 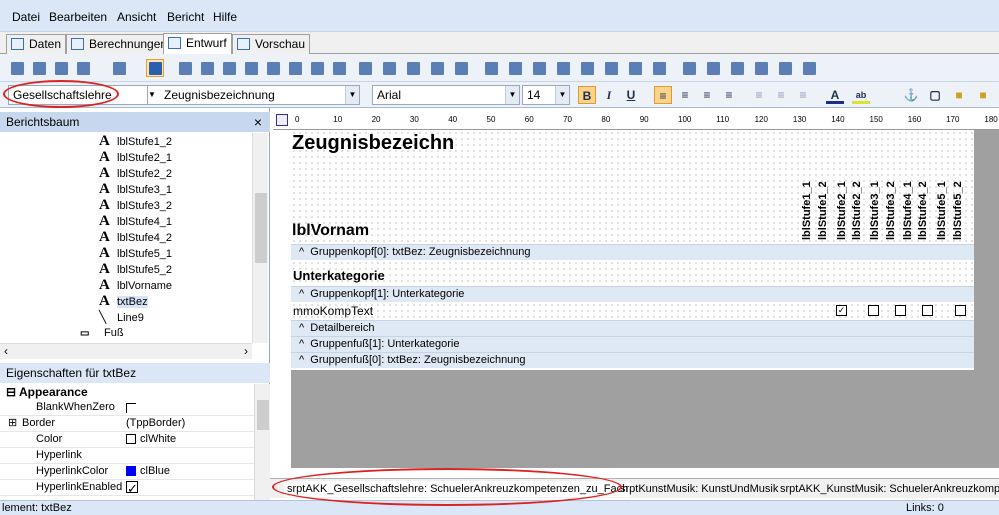 I want to click on stufe-label: lblStufe5_2, so click(x=958, y=208).